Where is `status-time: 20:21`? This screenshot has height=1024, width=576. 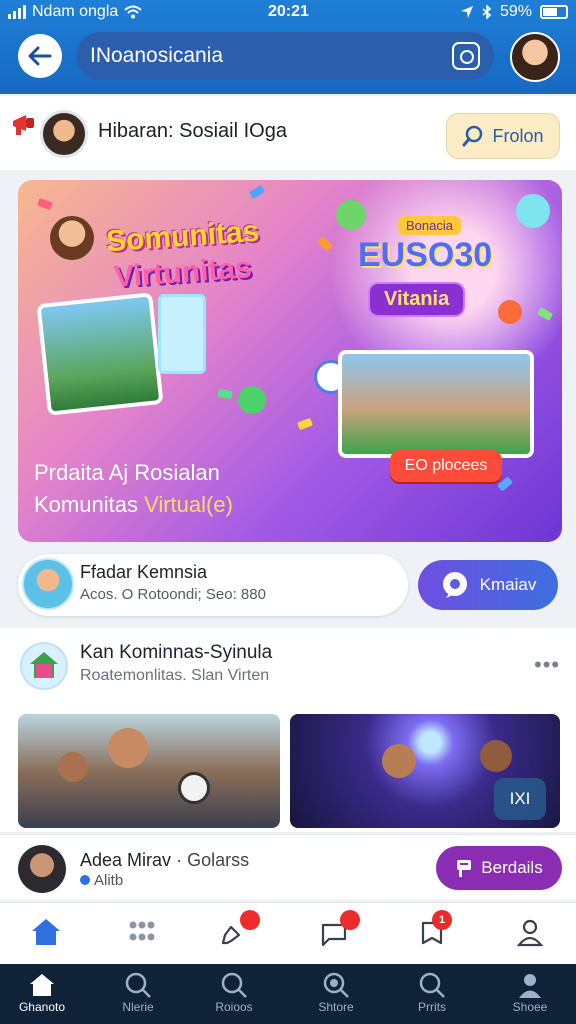 status-time: 20:21 is located at coordinates (288, 11).